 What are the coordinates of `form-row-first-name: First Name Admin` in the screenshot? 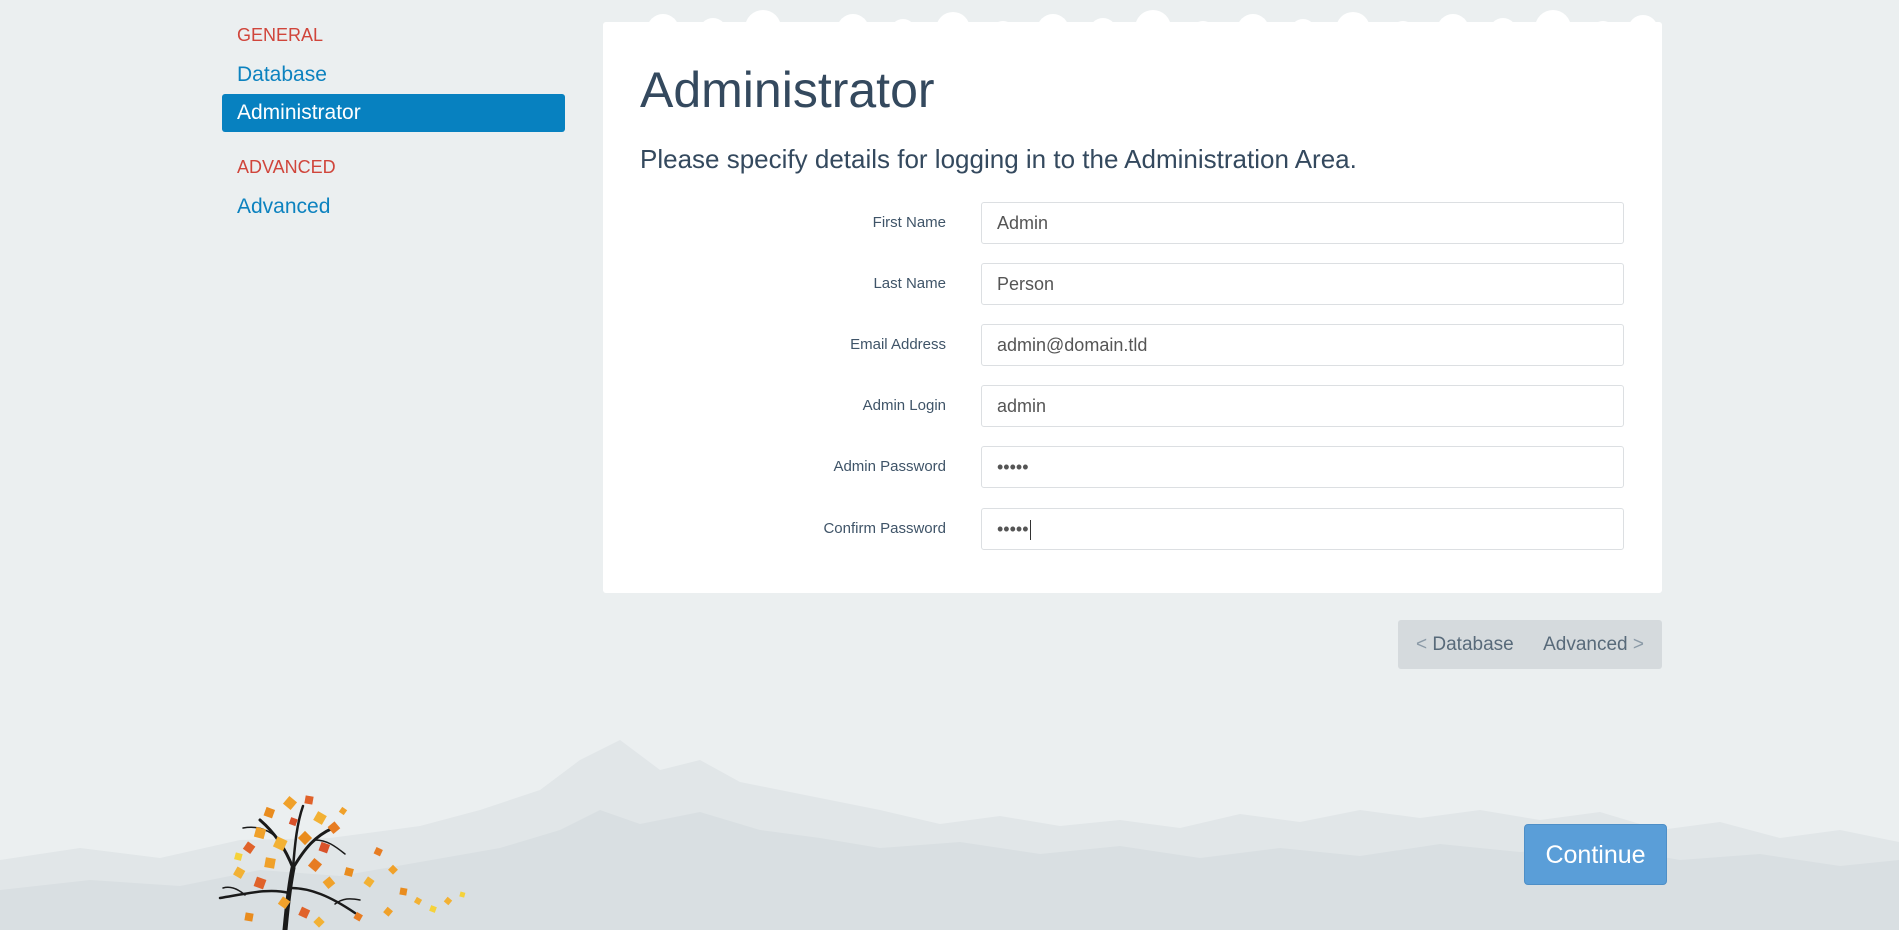 It's located at (1132, 223).